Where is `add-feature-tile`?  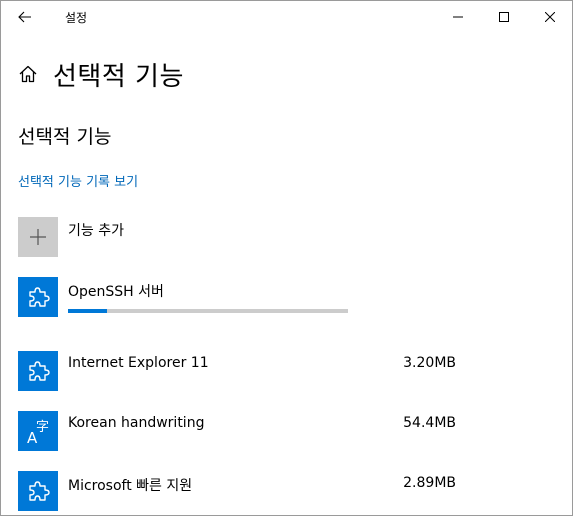 add-feature-tile is located at coordinates (38, 237).